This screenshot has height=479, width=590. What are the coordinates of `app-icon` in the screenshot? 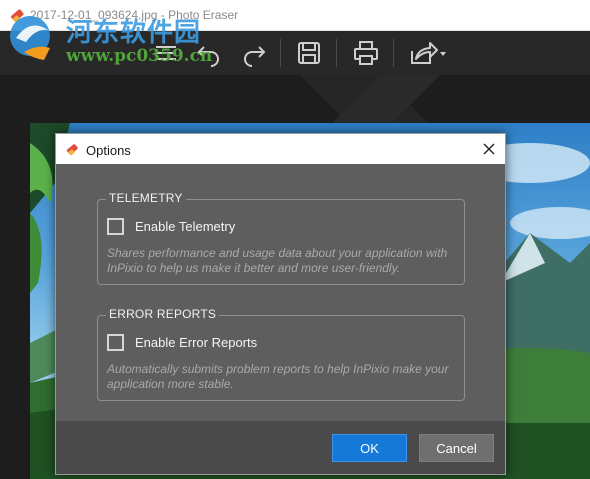 It's located at (72, 150).